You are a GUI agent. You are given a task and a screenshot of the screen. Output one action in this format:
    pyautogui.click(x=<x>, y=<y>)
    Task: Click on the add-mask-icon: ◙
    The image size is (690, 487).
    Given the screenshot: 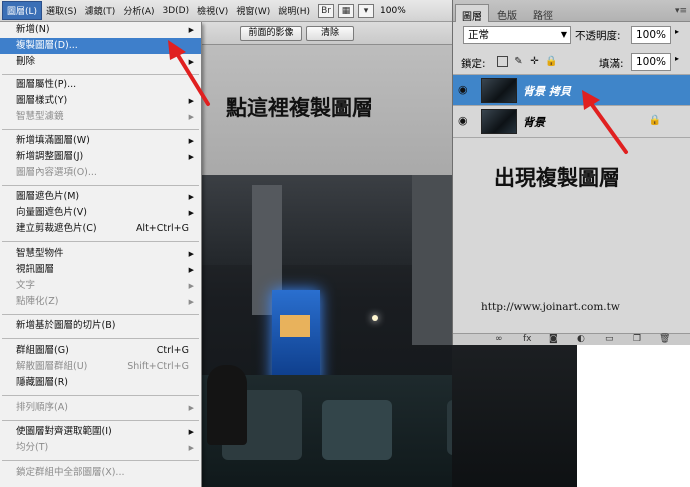 What is the action you would take?
    pyautogui.click(x=553, y=339)
    